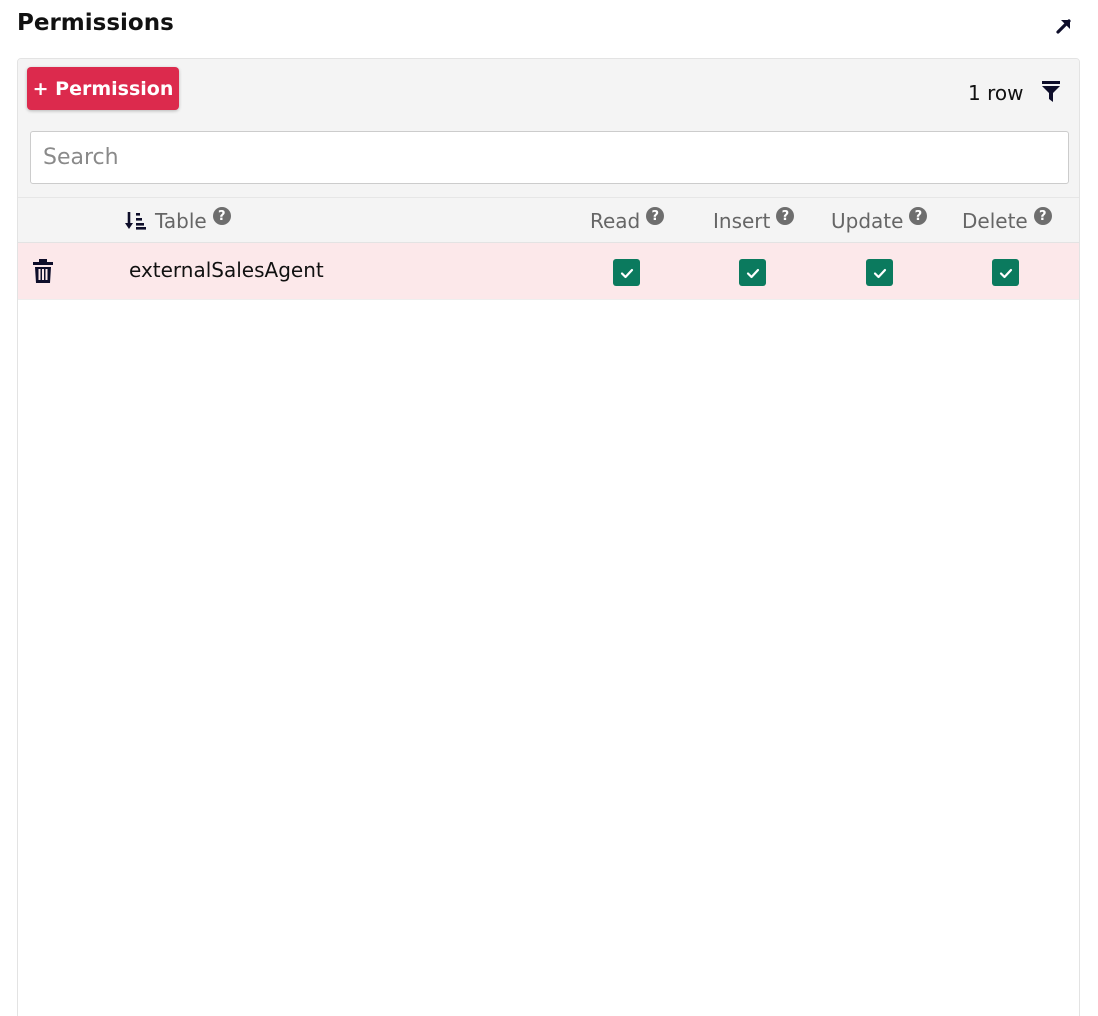 This screenshot has height=1016, width=1098. I want to click on delete-row-button, so click(43, 271).